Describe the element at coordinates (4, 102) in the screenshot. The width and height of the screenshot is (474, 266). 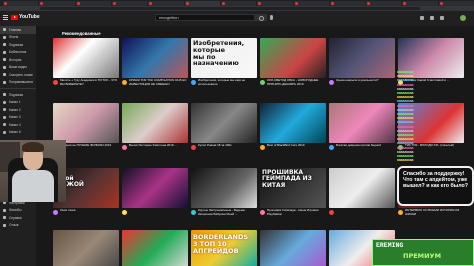
I see `channel-avatar-icon` at that location.